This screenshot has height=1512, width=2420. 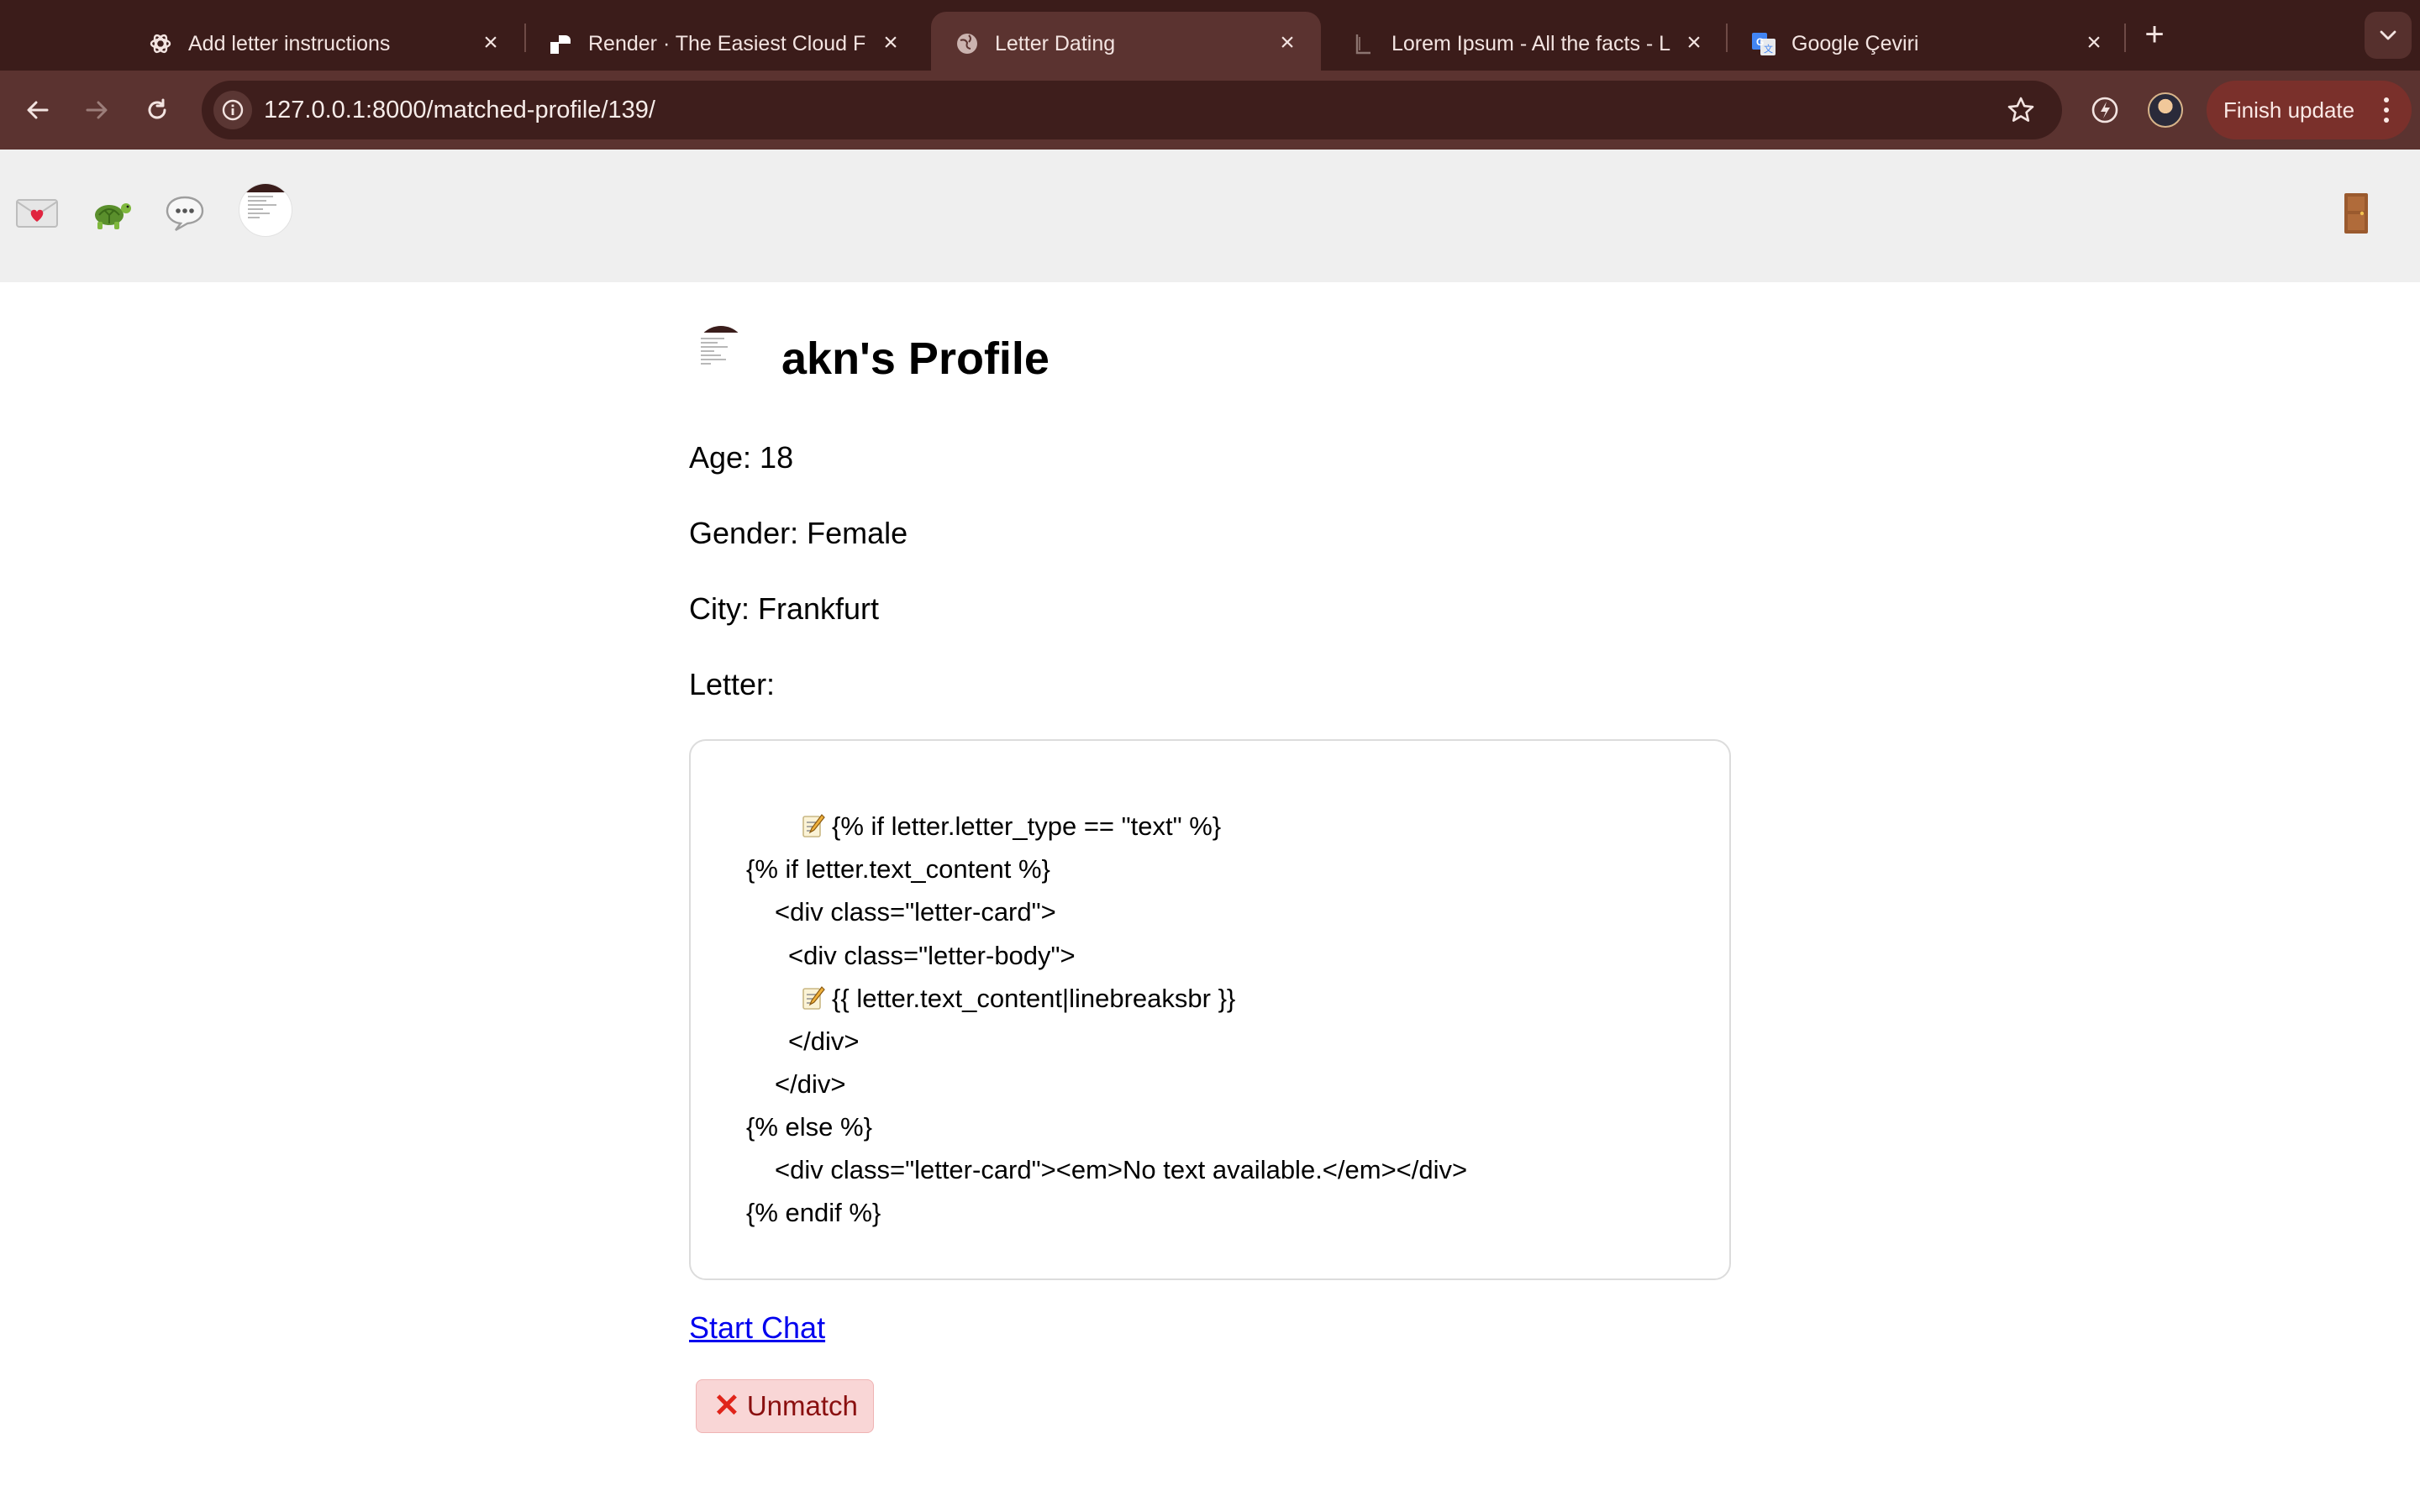 I want to click on page-title: akn's Profile, so click(x=915, y=358).